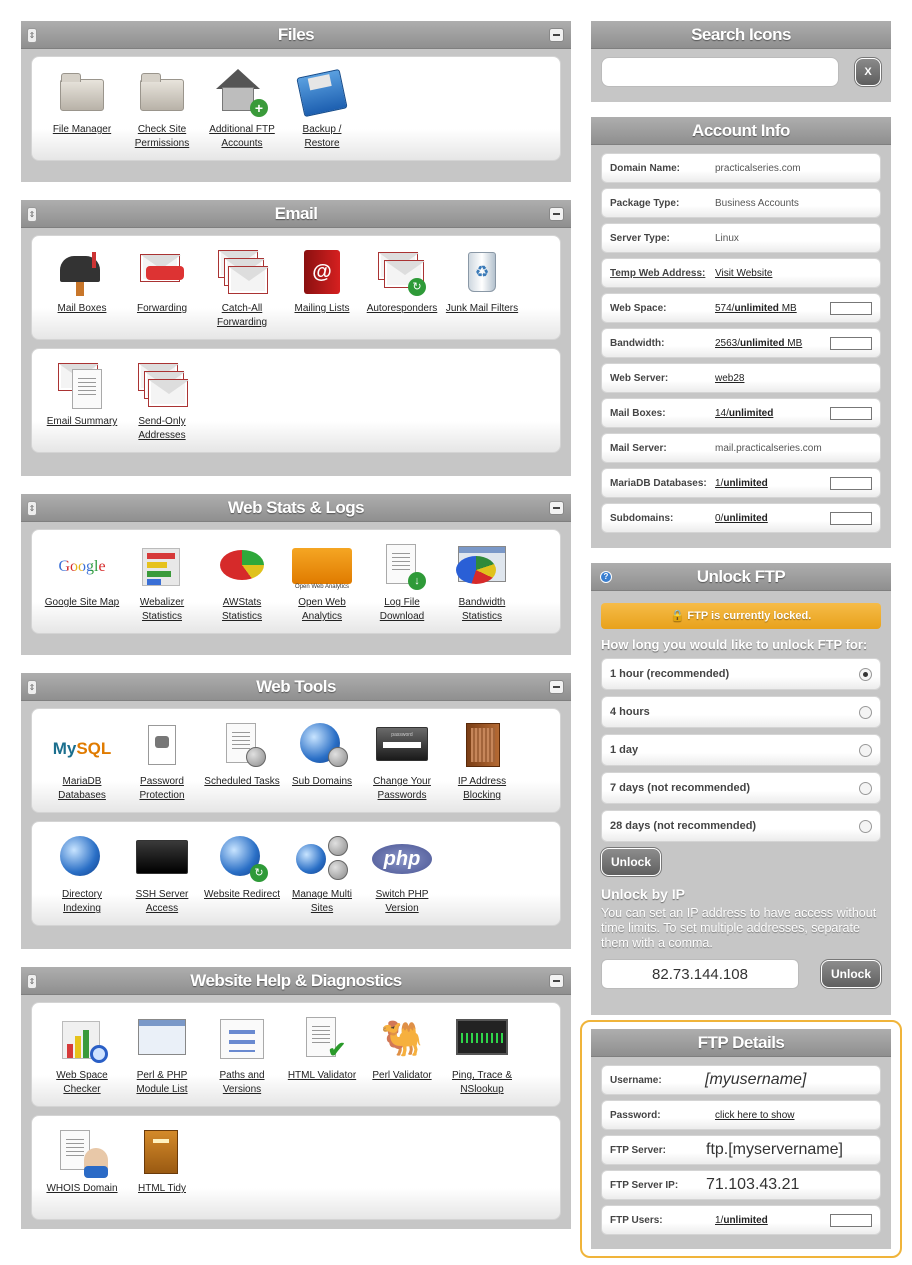 This screenshot has height=1265, width=912. I want to click on whois-domain-link: WHOIS Domain, so click(82, 1172).